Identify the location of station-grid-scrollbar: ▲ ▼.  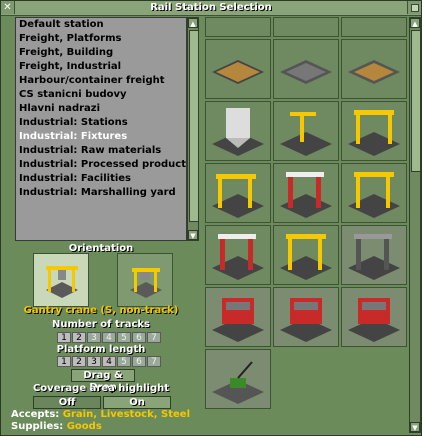
(415, 225).